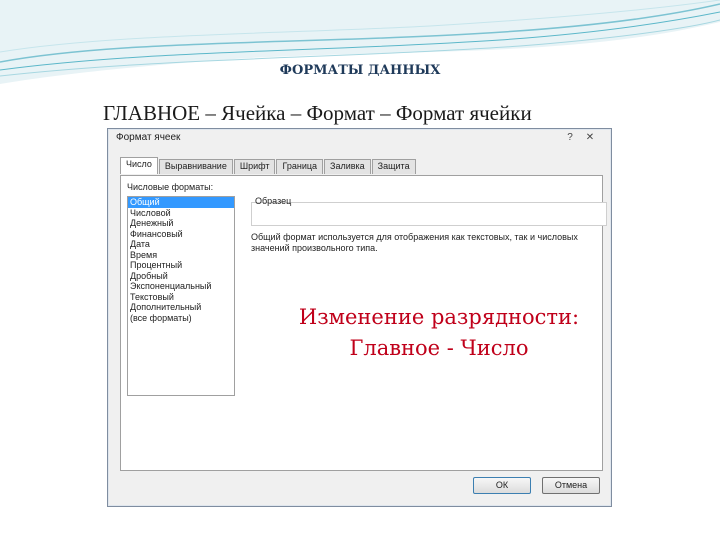 The image size is (720, 540). What do you see at coordinates (439, 348) in the screenshot?
I see `callout-line-2: Главное - Число` at bounding box center [439, 348].